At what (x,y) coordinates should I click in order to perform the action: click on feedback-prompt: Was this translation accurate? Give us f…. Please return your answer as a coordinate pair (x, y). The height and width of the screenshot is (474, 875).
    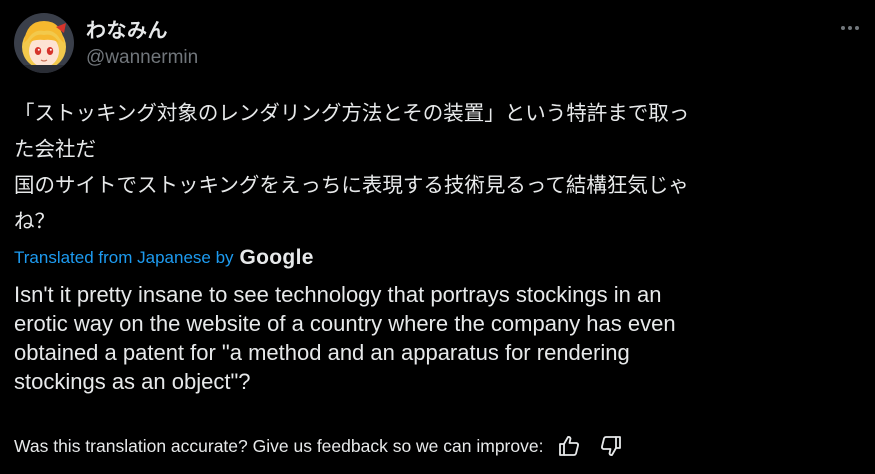
    Looking at the image, I should click on (279, 445).